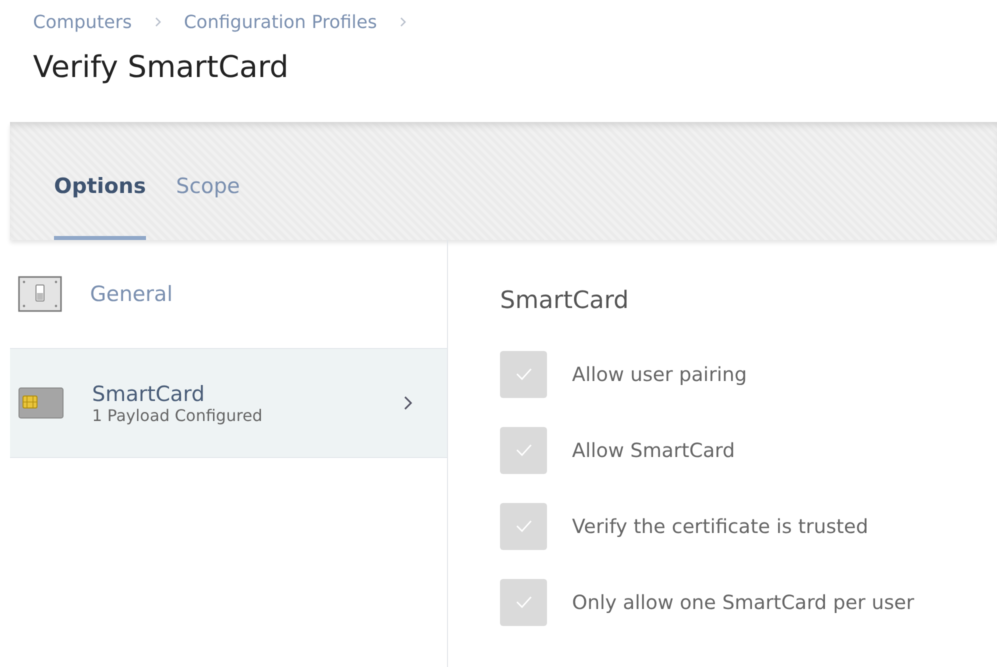  Describe the element at coordinates (161, 68) in the screenshot. I see `page-title: Verify SmartCard` at that location.